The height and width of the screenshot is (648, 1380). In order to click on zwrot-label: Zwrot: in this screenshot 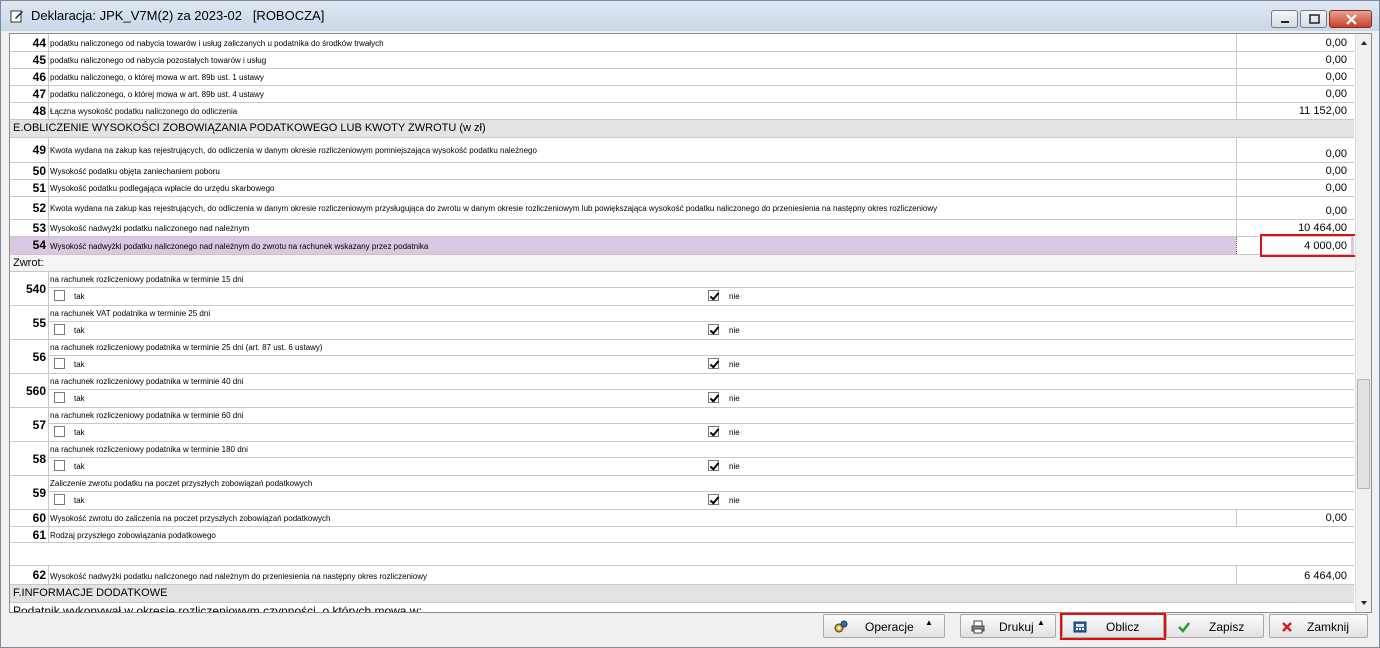, I will do `click(28, 263)`.